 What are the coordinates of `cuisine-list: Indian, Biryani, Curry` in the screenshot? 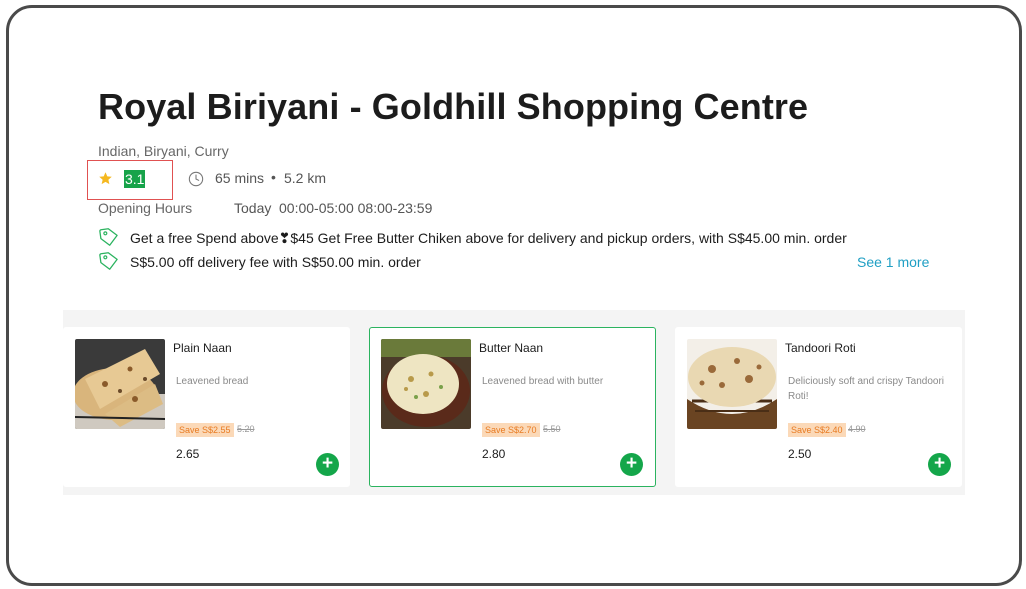 It's located at (163, 151).